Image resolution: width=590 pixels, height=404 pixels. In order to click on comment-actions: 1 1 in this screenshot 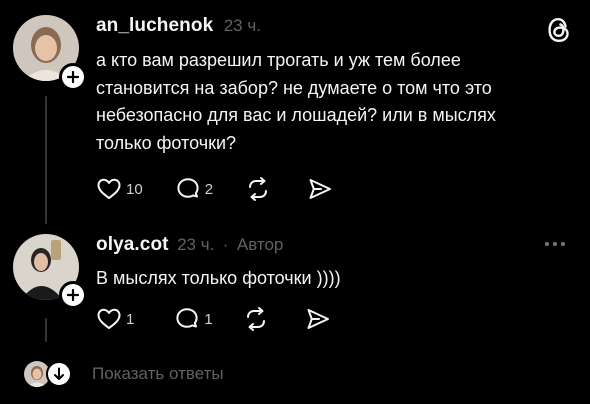, I will do `click(213, 319)`.